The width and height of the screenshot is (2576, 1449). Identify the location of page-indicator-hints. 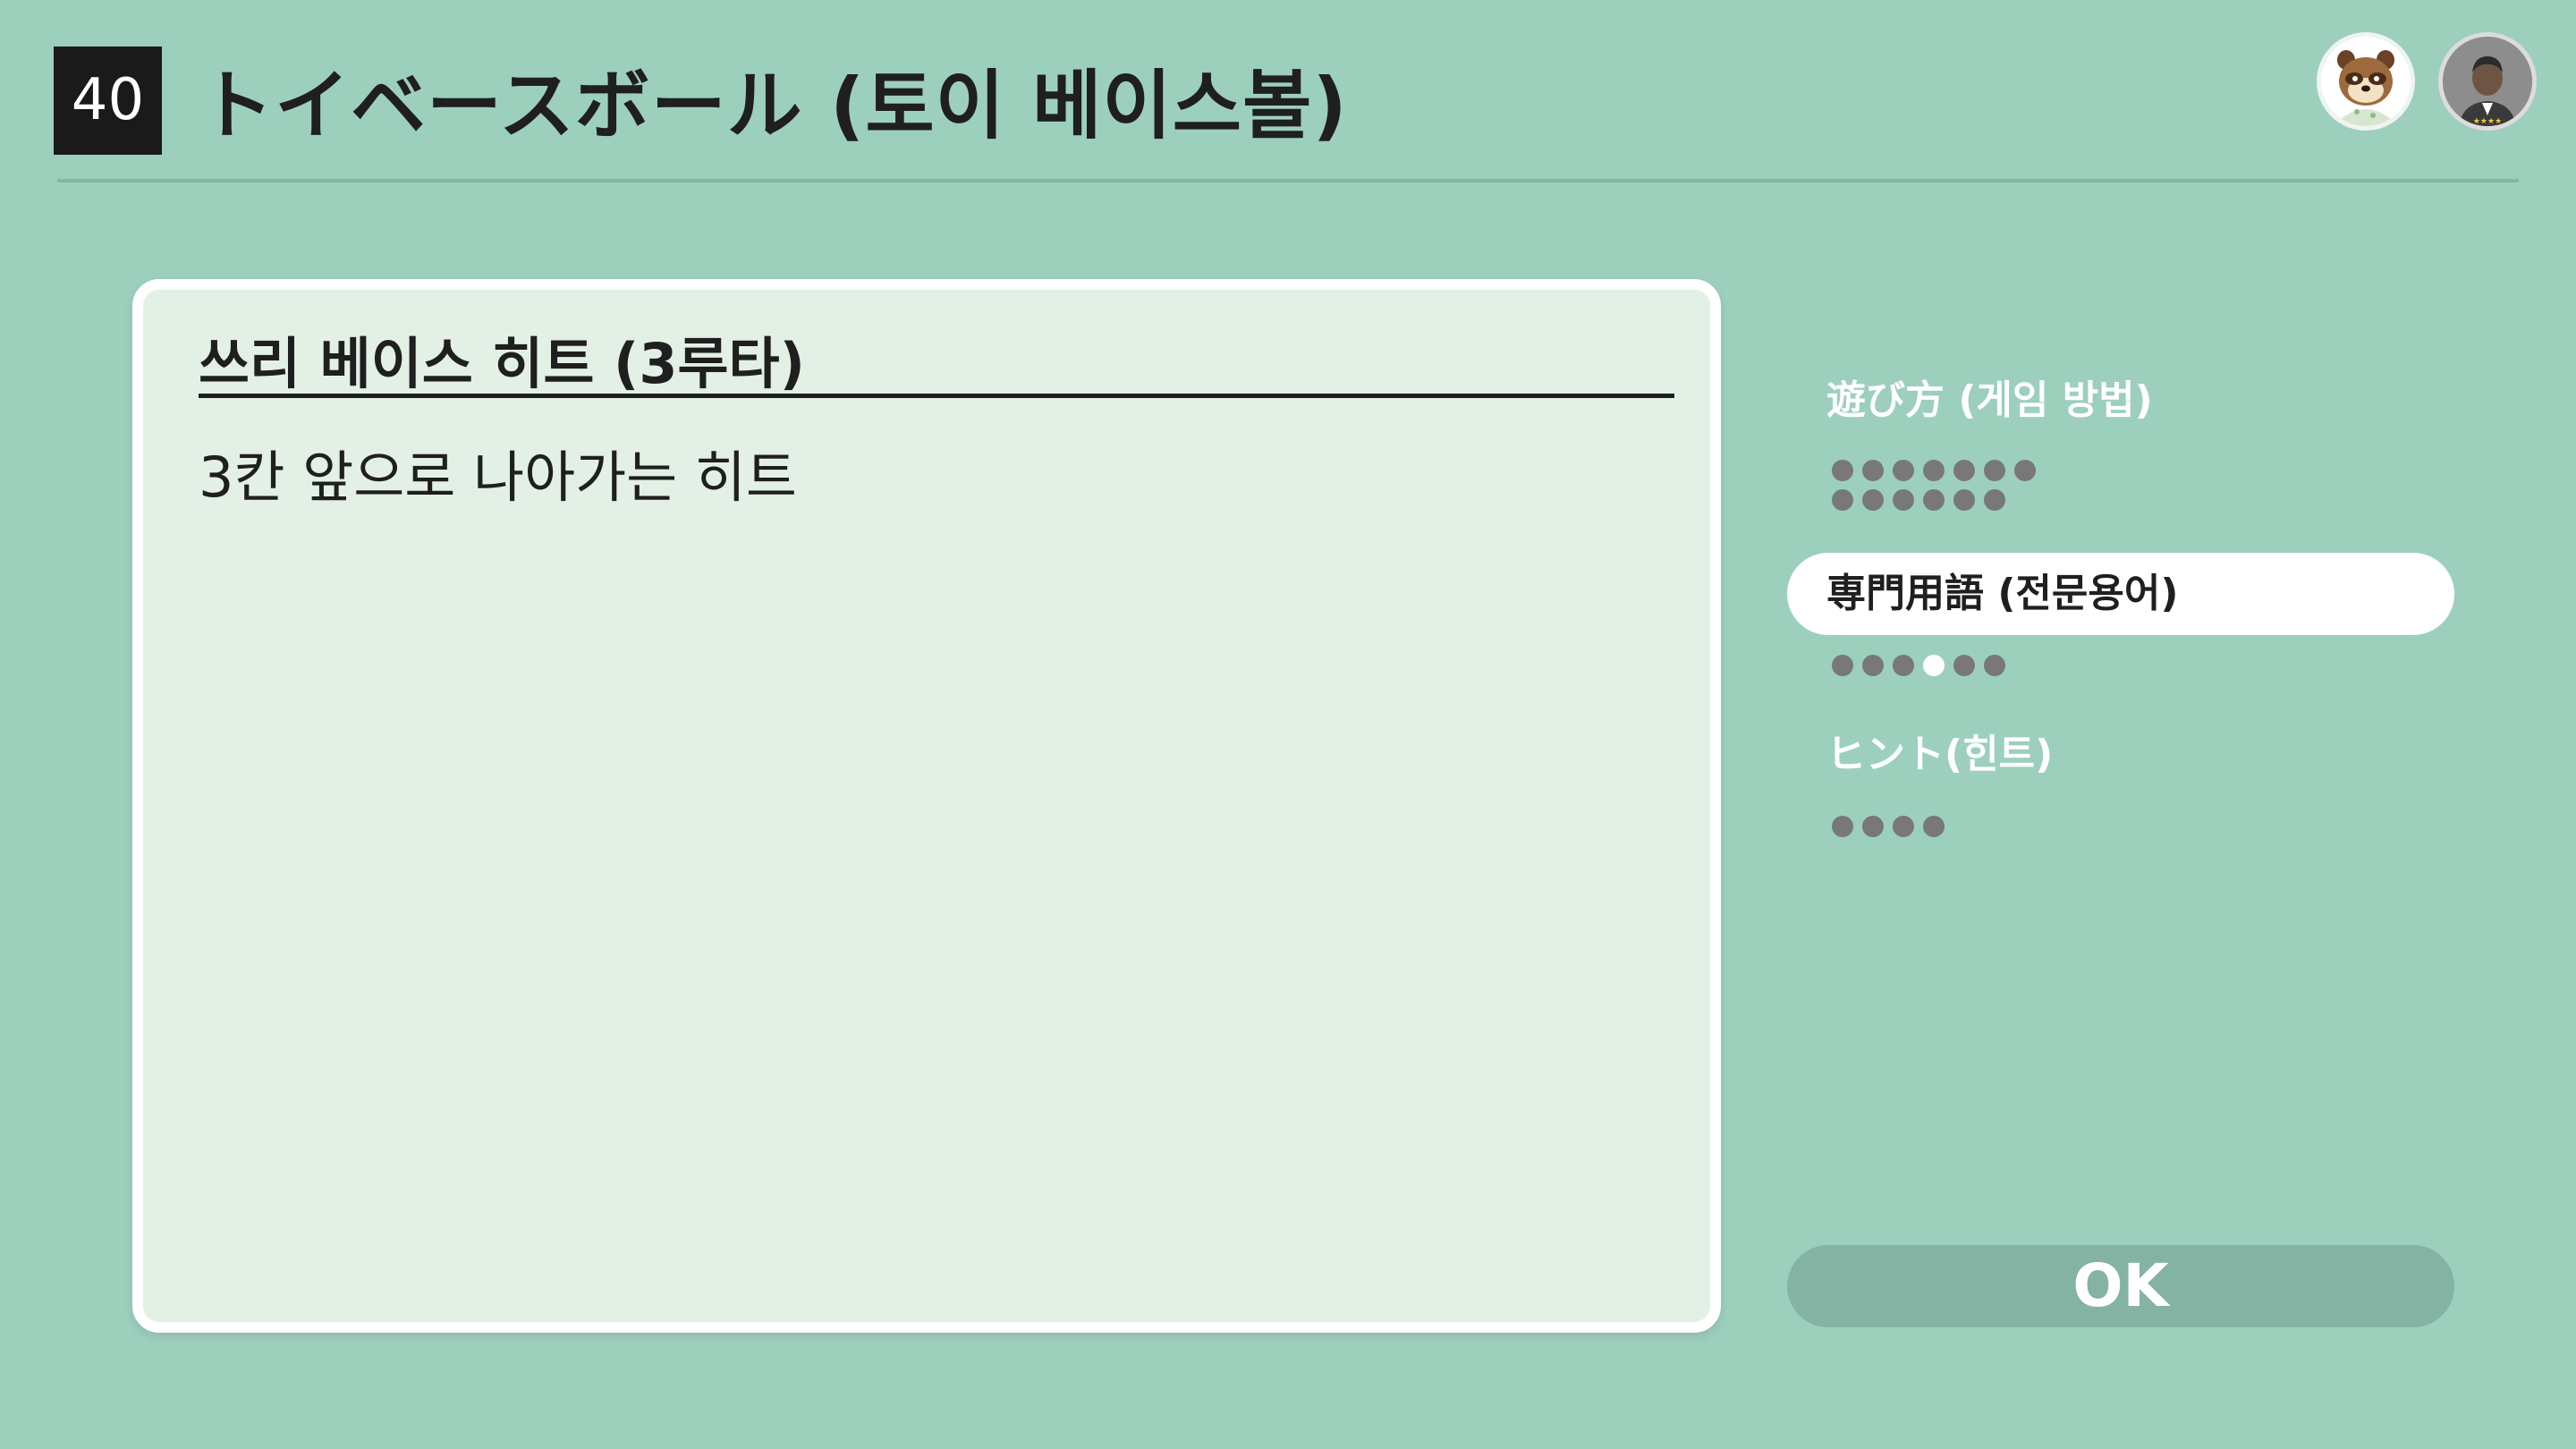
(1939, 826).